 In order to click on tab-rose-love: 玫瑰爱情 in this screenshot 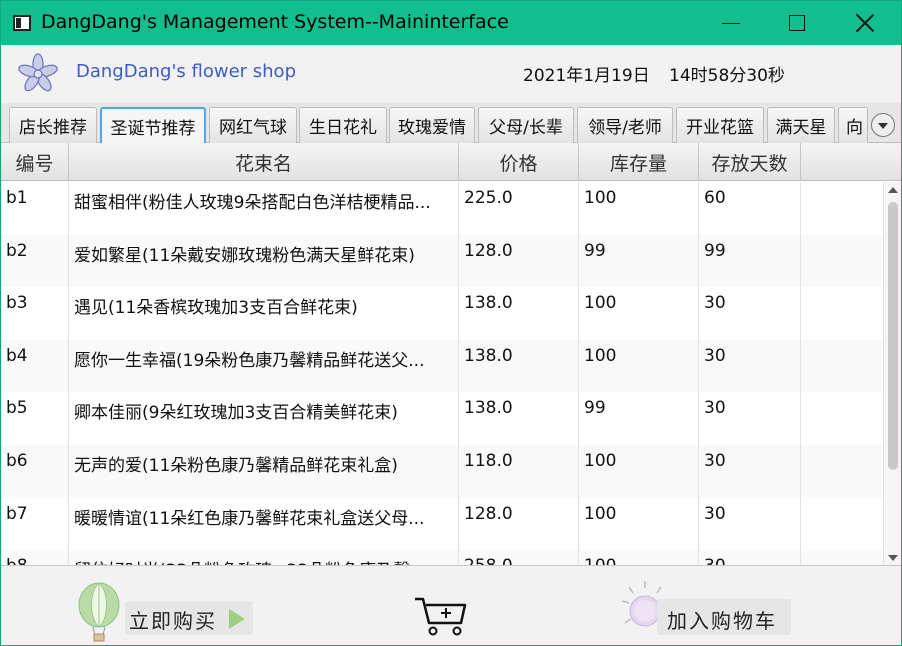, I will do `click(432, 125)`.